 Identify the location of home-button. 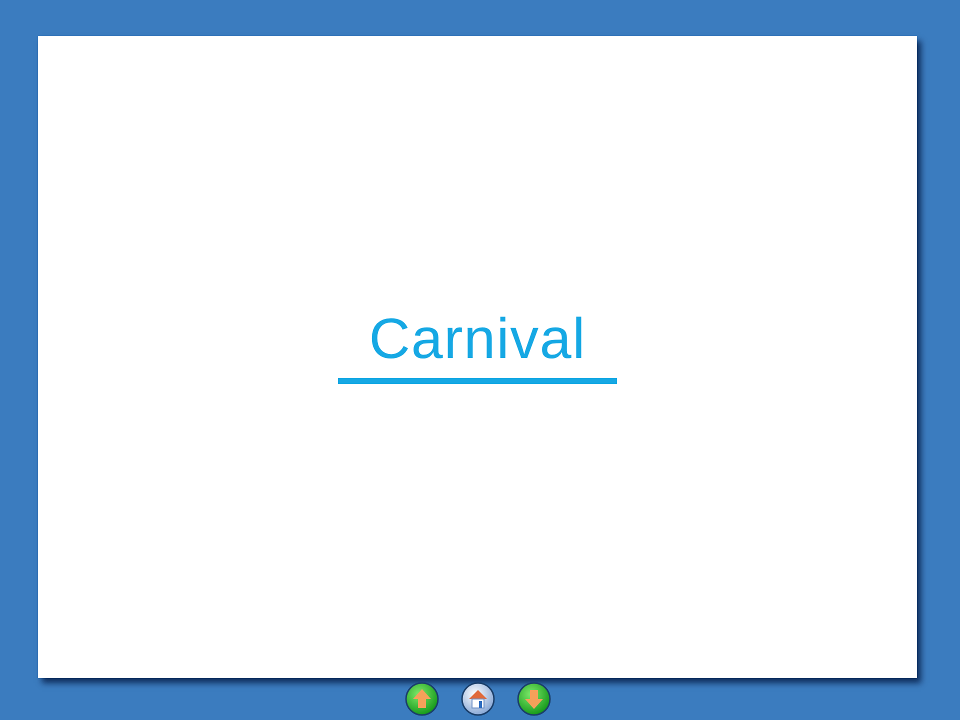
(477, 699).